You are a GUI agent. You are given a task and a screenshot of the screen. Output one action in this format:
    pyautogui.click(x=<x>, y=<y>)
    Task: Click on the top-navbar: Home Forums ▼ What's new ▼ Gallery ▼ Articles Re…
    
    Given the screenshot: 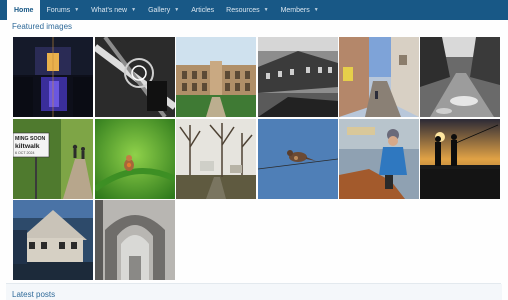 What is the action you would take?
    pyautogui.click(x=254, y=10)
    